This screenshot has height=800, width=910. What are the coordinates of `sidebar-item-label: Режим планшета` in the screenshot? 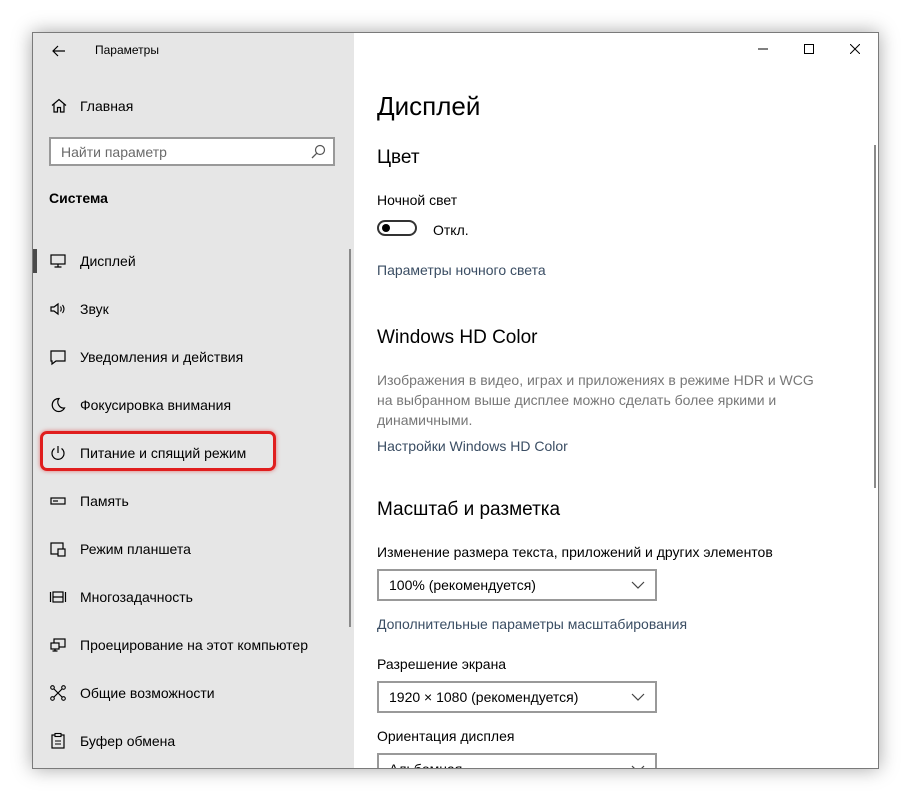 It's located at (135, 549).